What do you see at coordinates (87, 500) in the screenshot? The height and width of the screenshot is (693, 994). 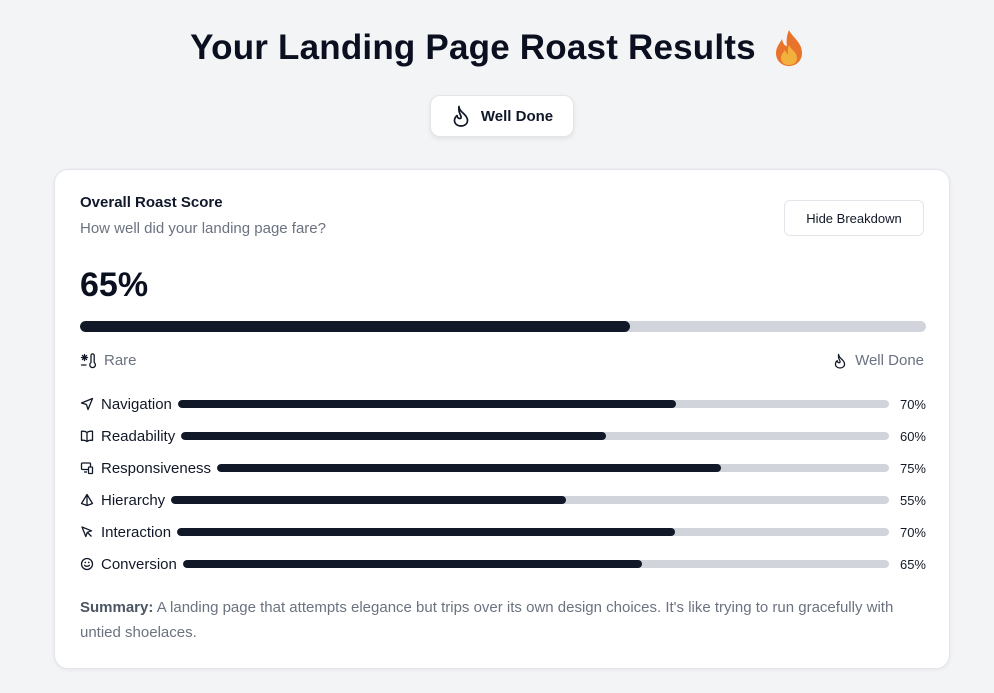 I see `pyramid-icon` at bounding box center [87, 500].